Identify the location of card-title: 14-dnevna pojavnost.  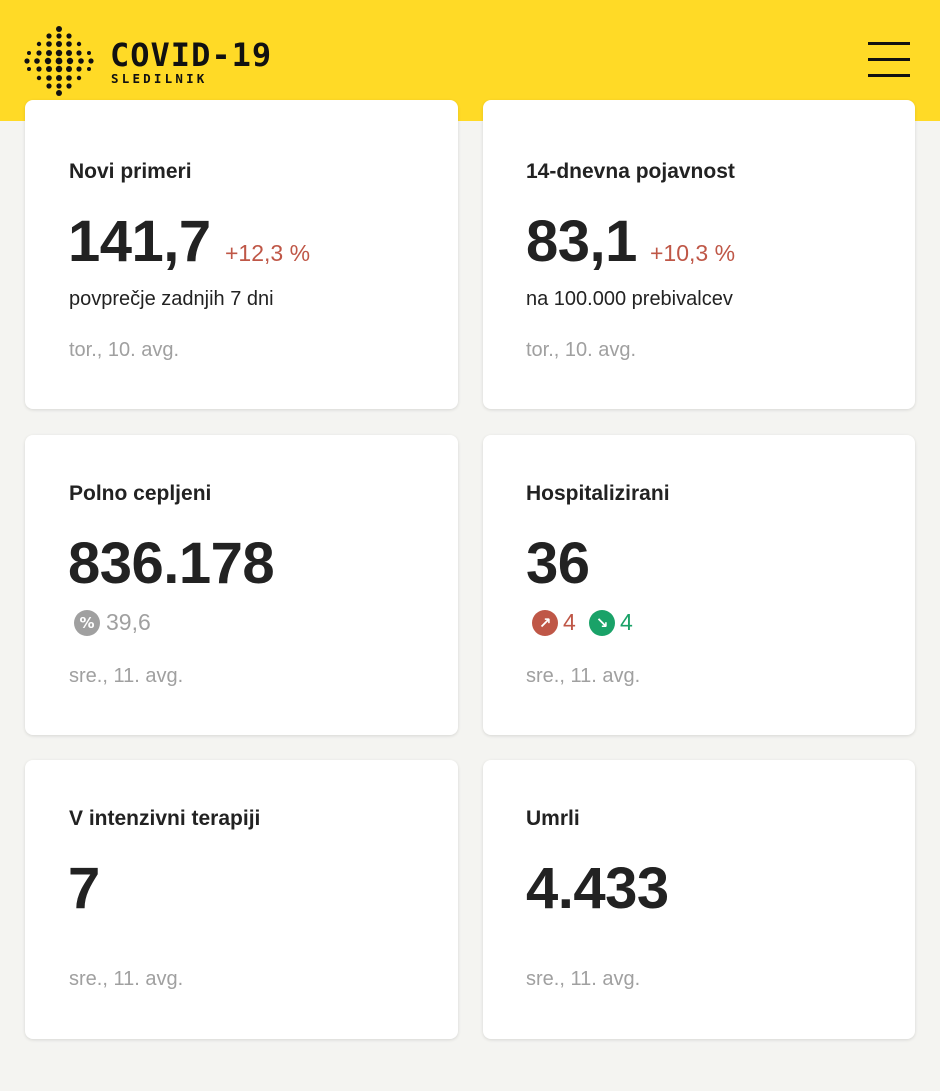
(630, 171).